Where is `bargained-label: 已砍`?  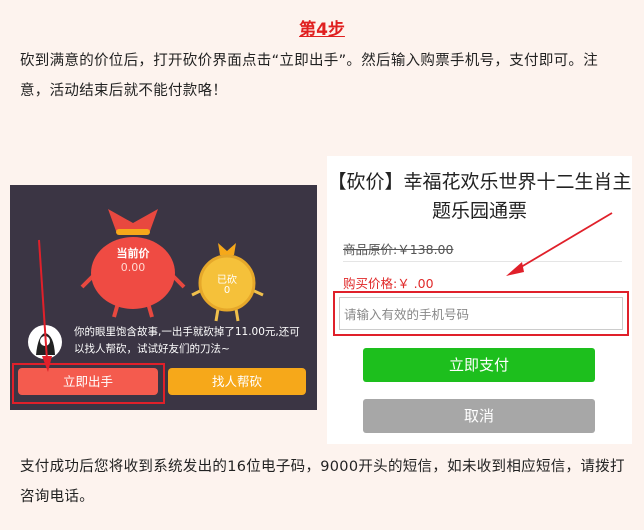
bargained-label: 已砍 is located at coordinates (227, 280).